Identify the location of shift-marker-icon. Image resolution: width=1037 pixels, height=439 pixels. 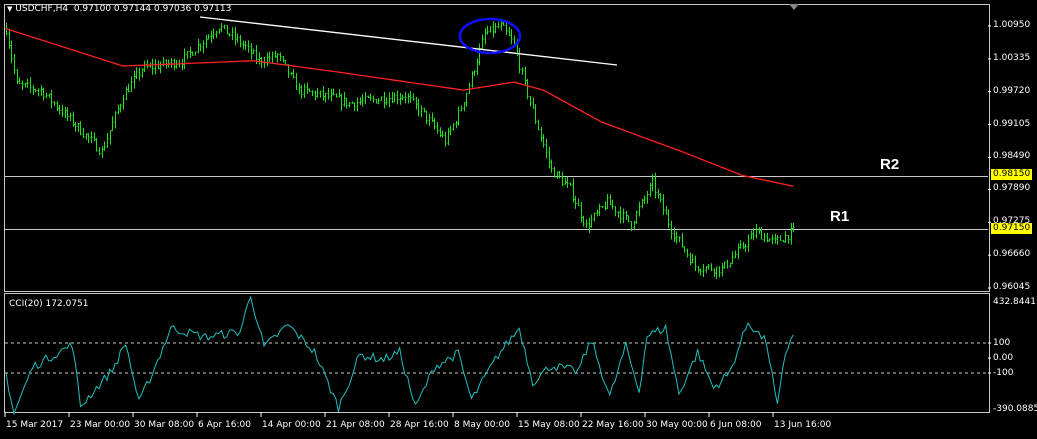
(794, 7).